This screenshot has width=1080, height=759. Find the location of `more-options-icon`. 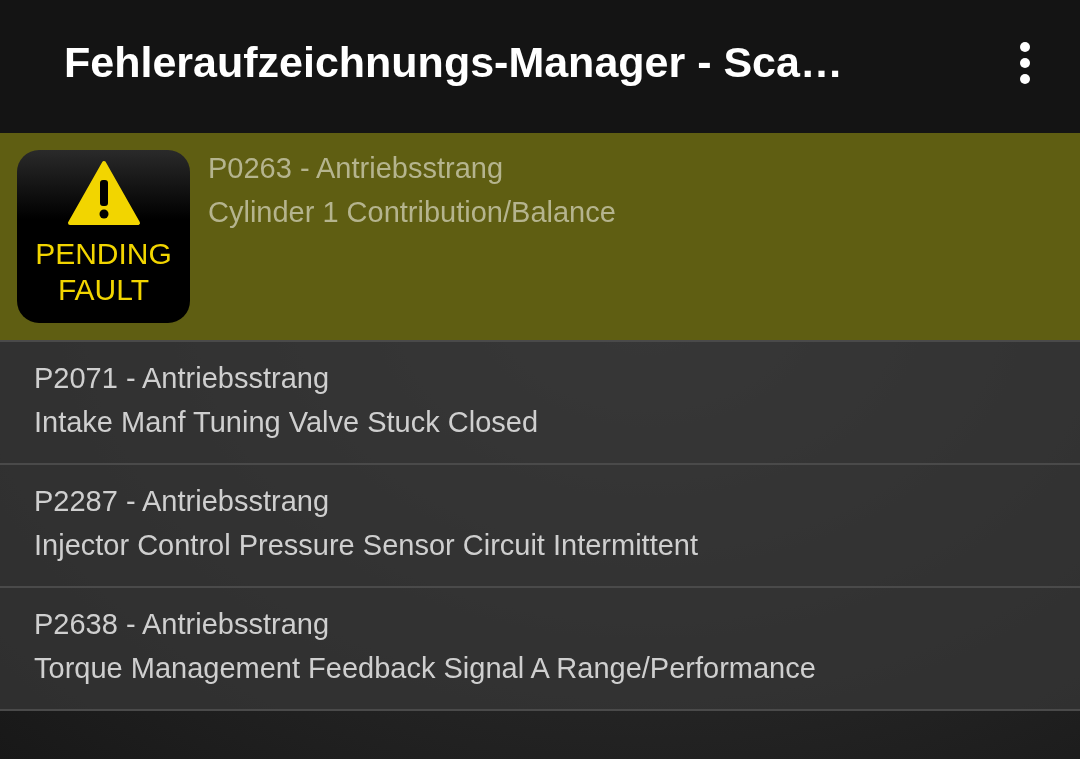

more-options-icon is located at coordinates (1025, 62).